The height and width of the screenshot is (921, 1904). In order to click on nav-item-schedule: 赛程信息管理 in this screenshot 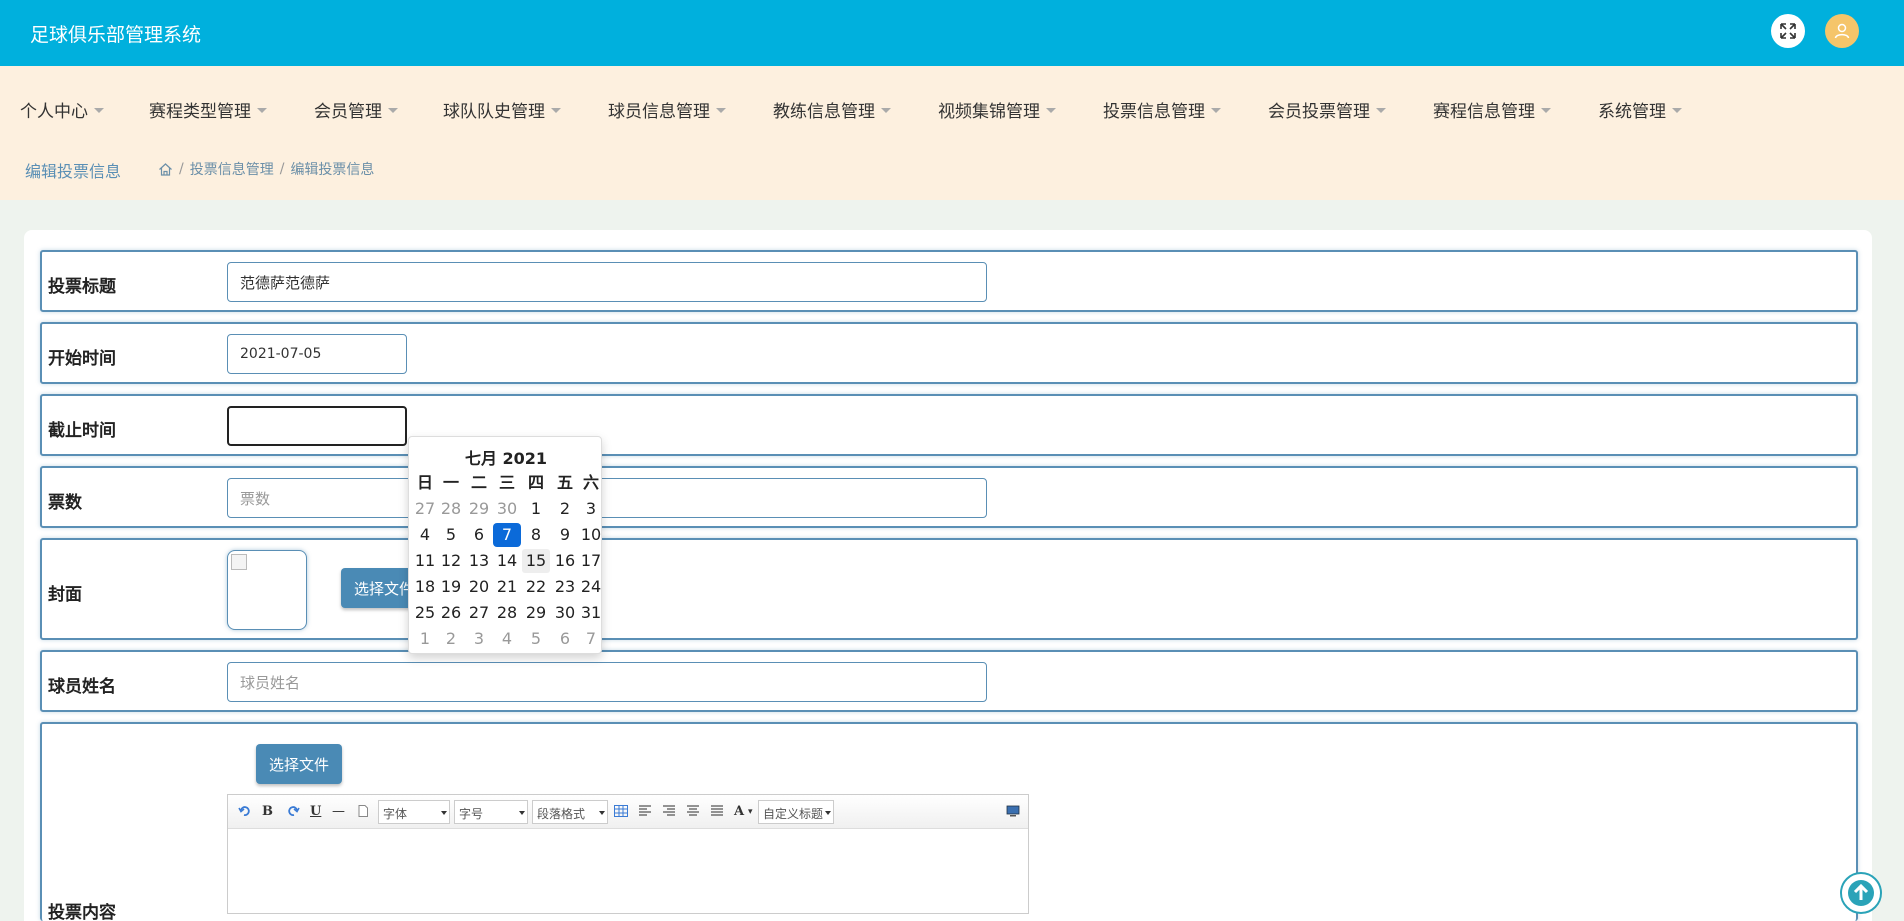, I will do `click(1492, 109)`.